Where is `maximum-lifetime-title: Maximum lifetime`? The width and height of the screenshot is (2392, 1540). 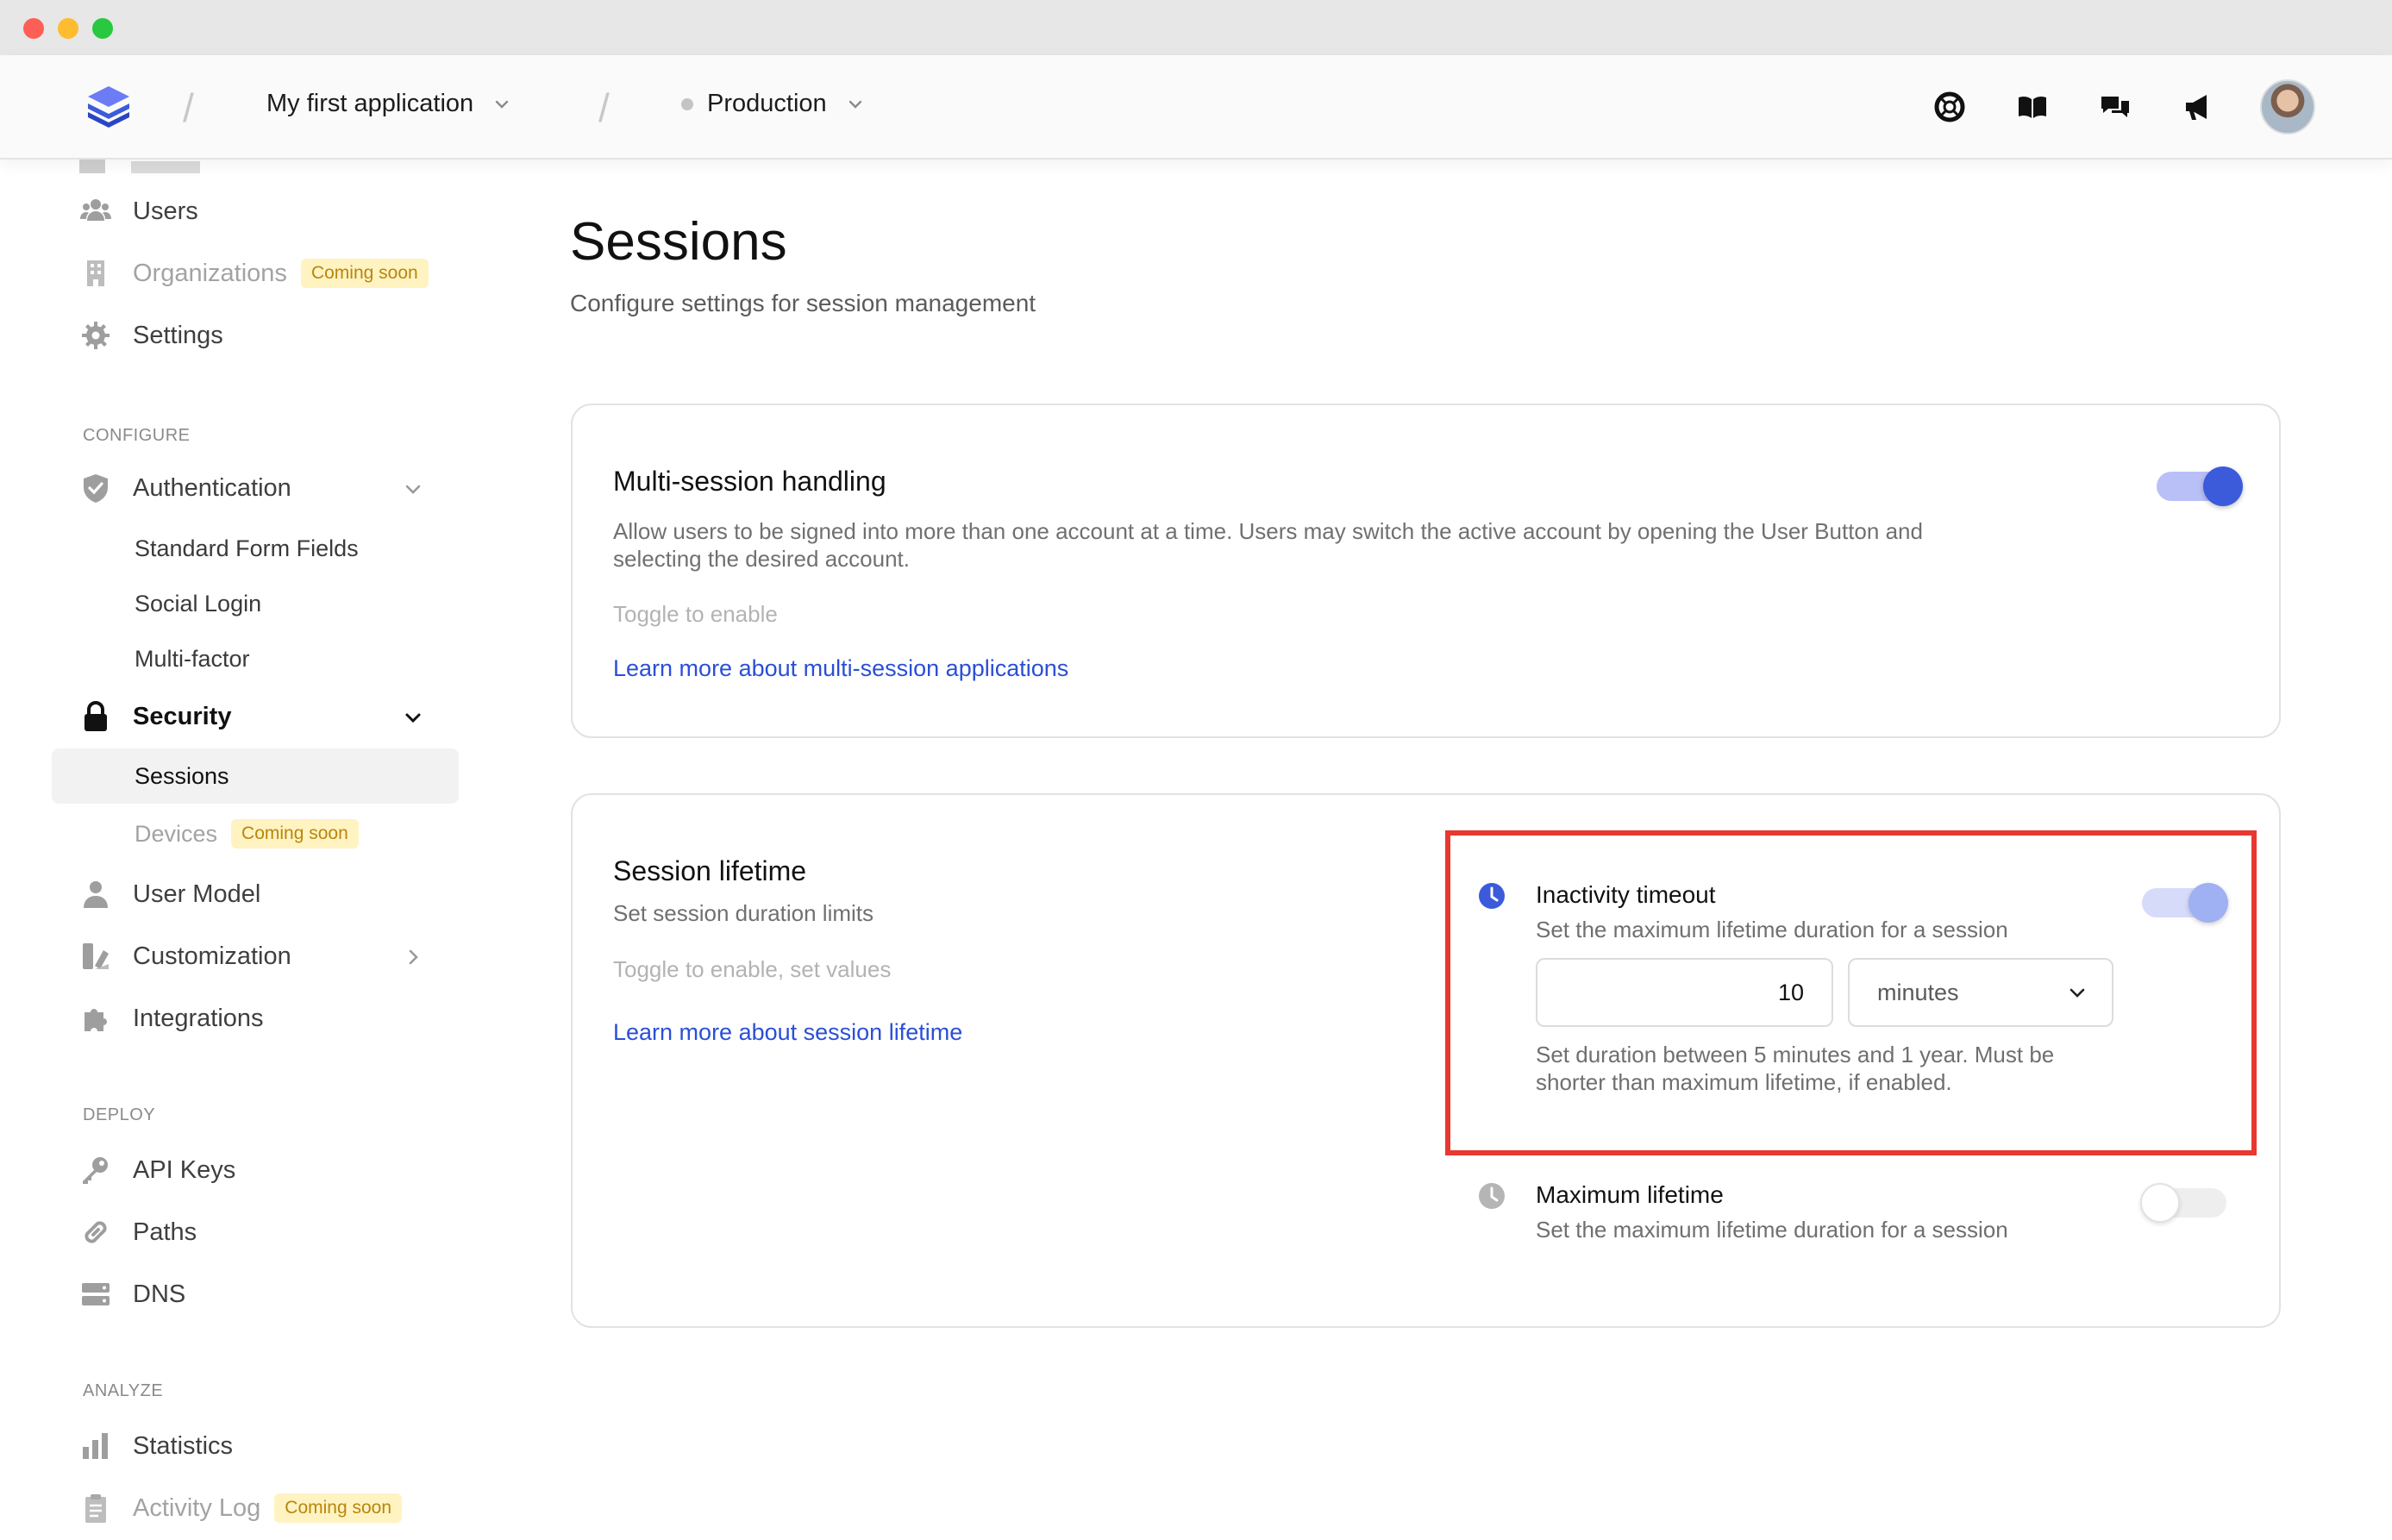 maximum-lifetime-title: Maximum lifetime is located at coordinates (1630, 1194).